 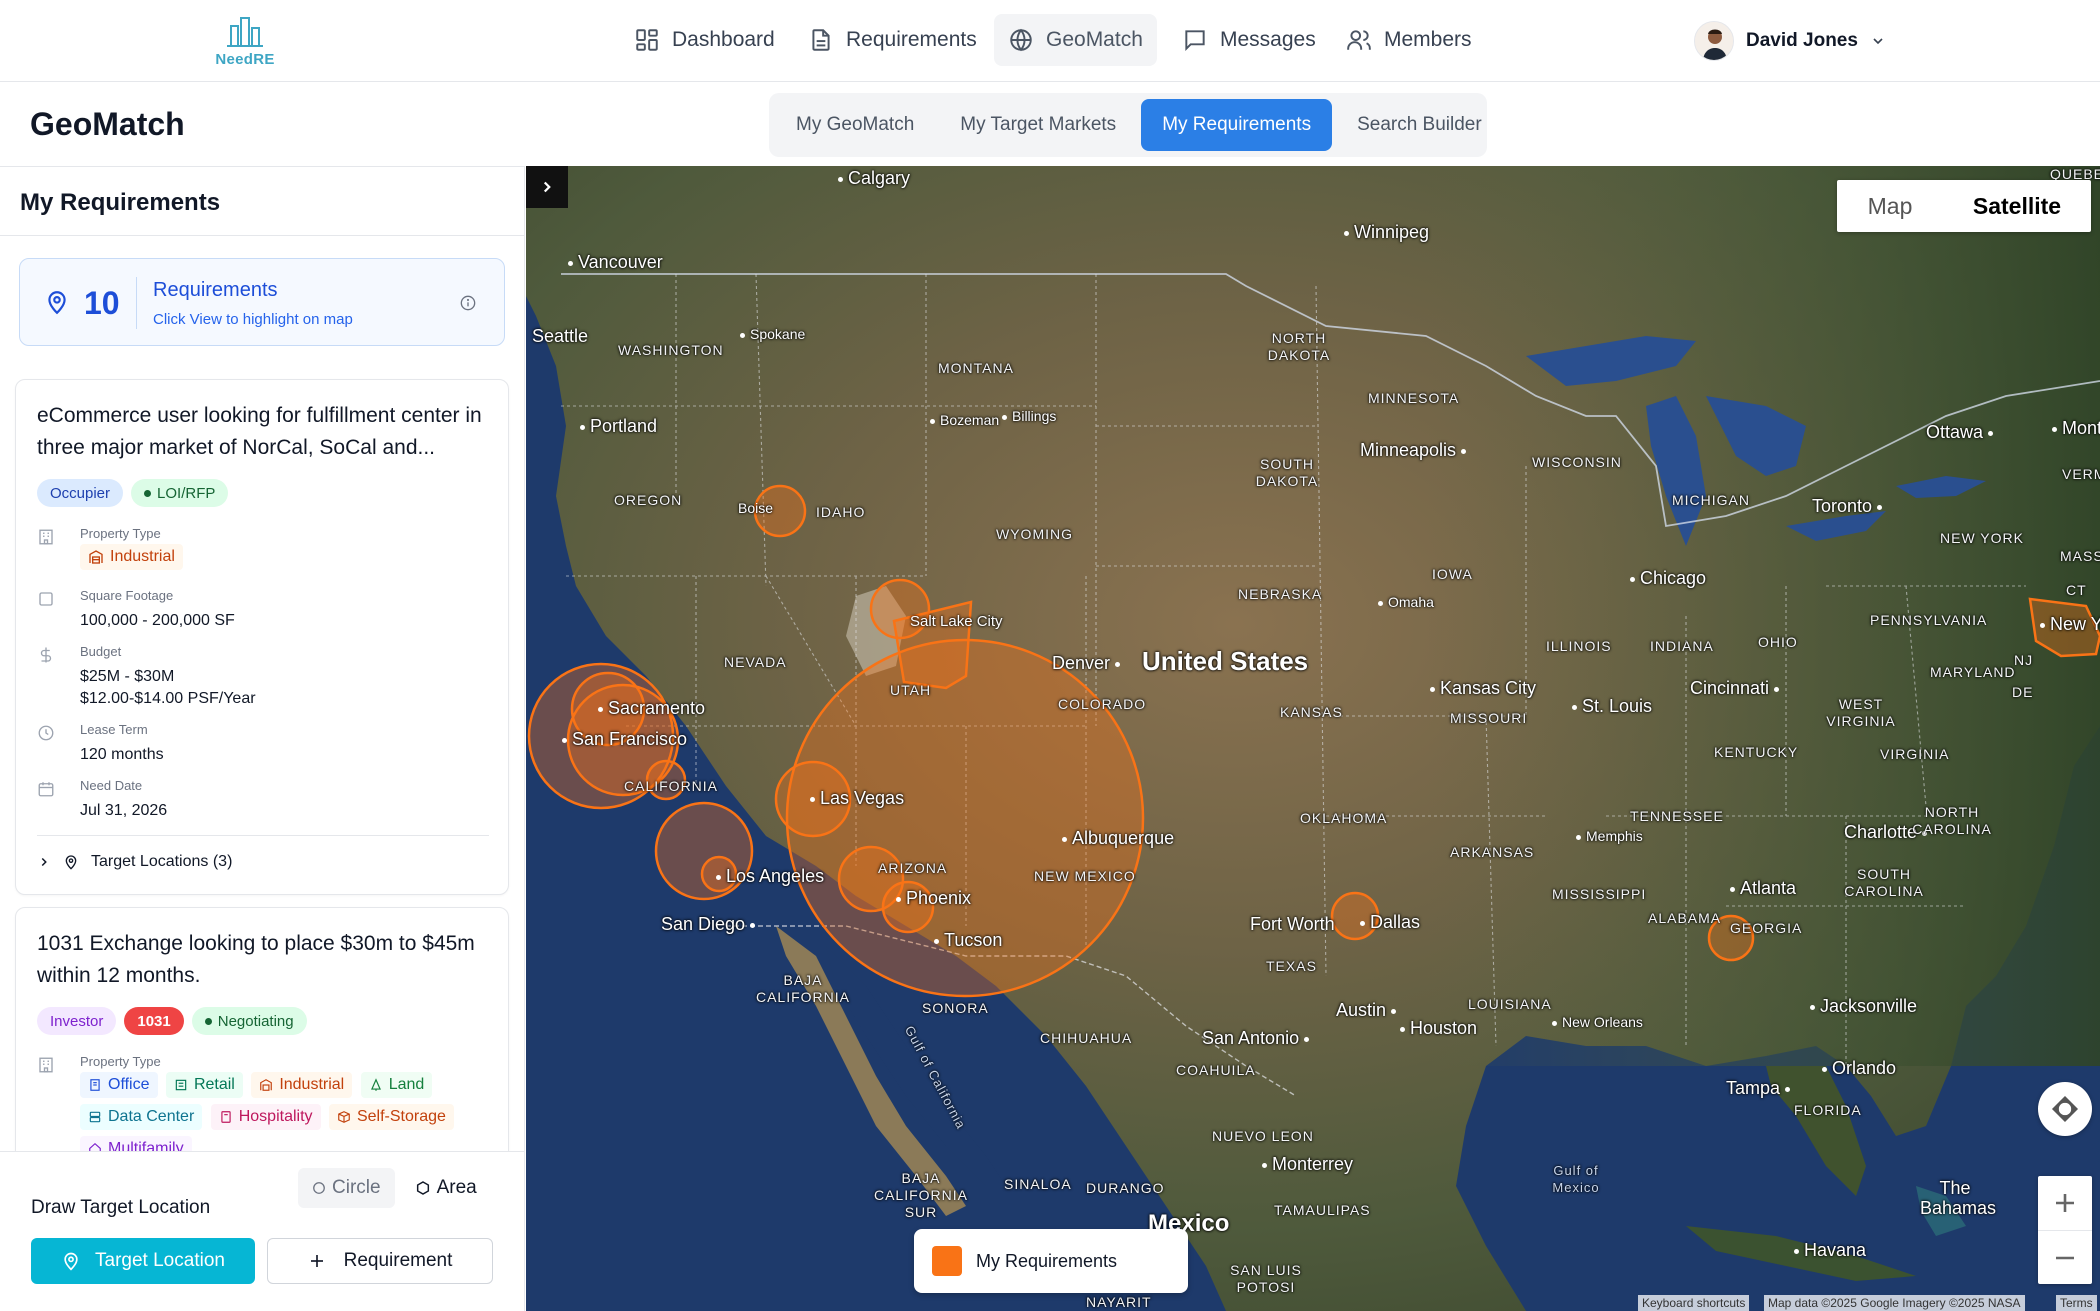 I want to click on map-label-albuquerque-text: Albuquerque, so click(x=1123, y=838).